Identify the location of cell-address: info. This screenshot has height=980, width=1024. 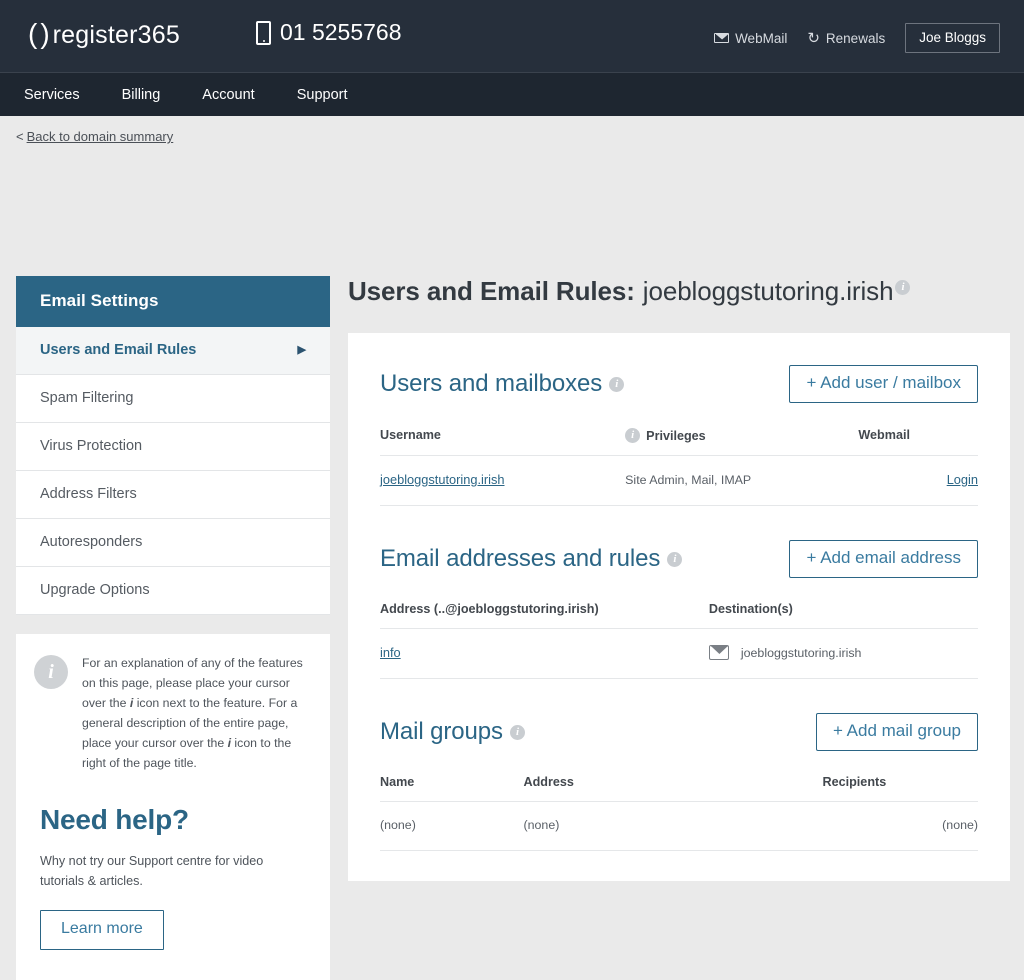
(544, 653).